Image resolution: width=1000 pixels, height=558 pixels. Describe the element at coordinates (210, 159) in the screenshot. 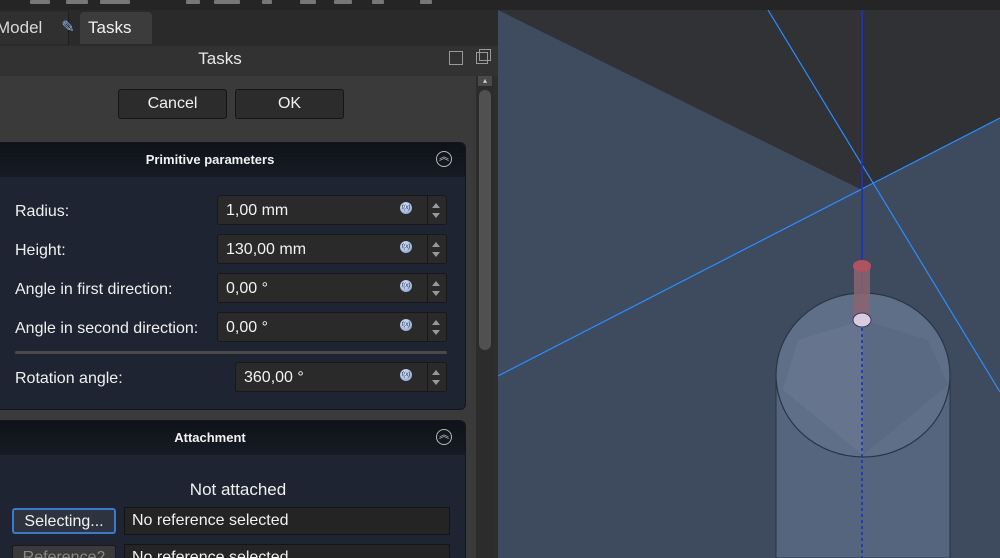

I see `primitive-parameters-title: Primitive parameters` at that location.